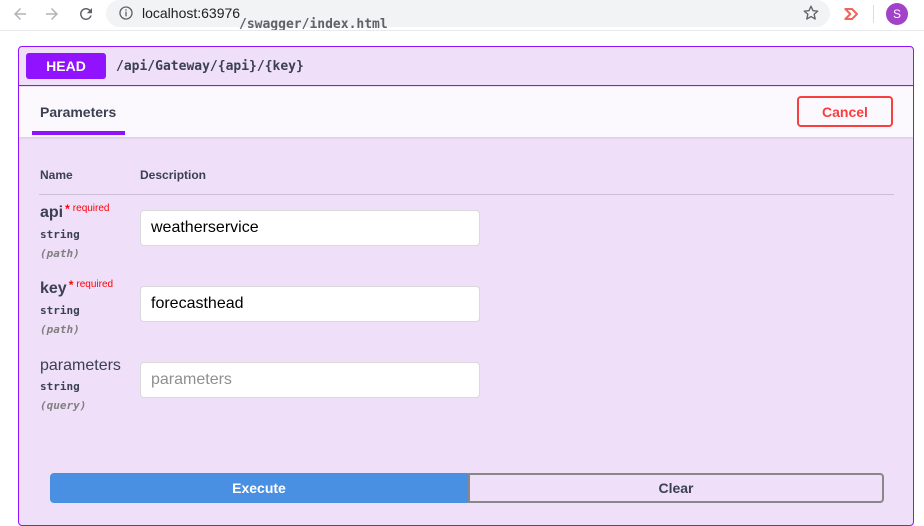 The image size is (924, 526). I want to click on header-divider, so click(466, 194).